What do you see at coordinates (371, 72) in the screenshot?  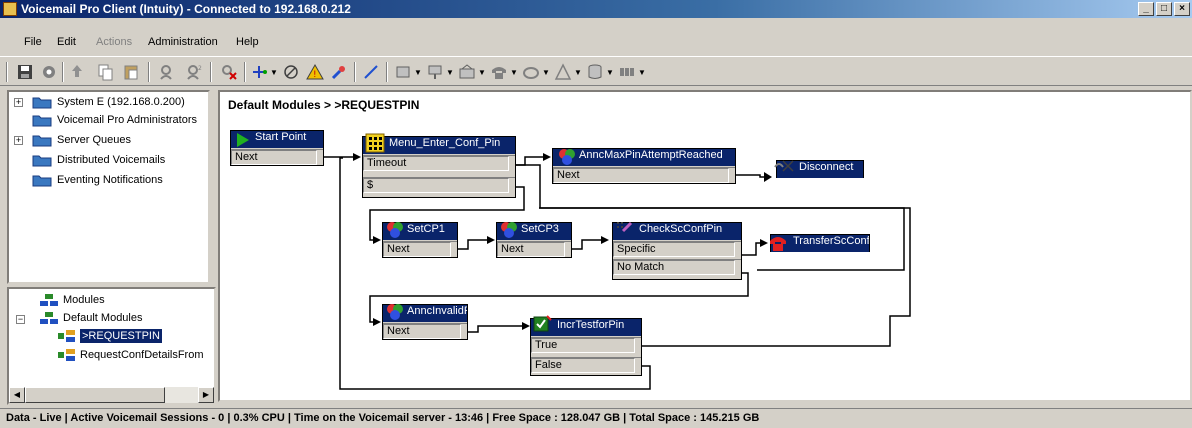 I see `link-line-icon` at bounding box center [371, 72].